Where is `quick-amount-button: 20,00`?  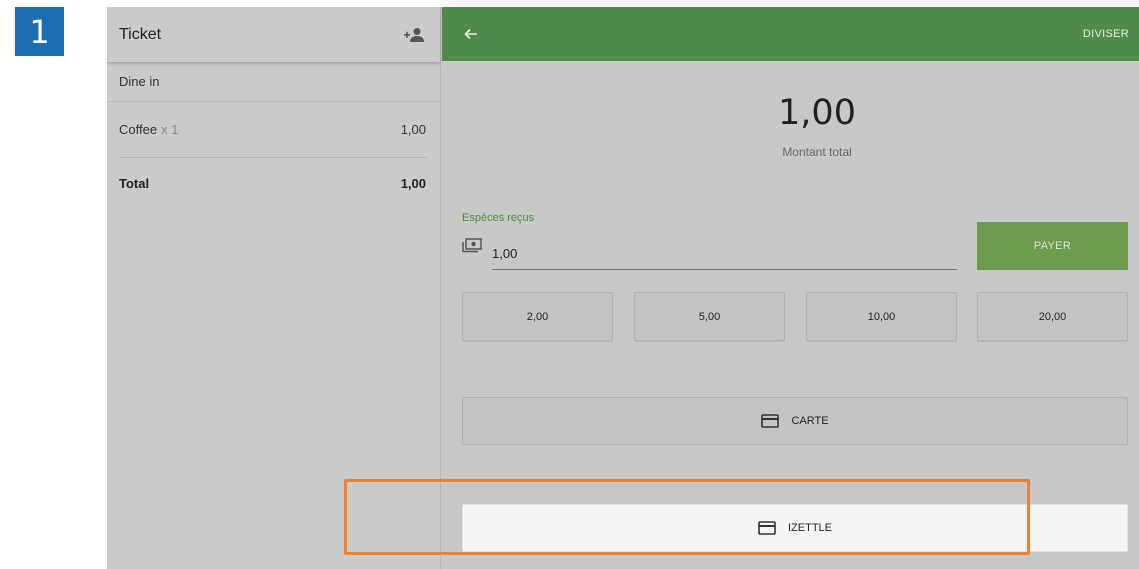
quick-amount-button: 20,00 is located at coordinates (1052, 316).